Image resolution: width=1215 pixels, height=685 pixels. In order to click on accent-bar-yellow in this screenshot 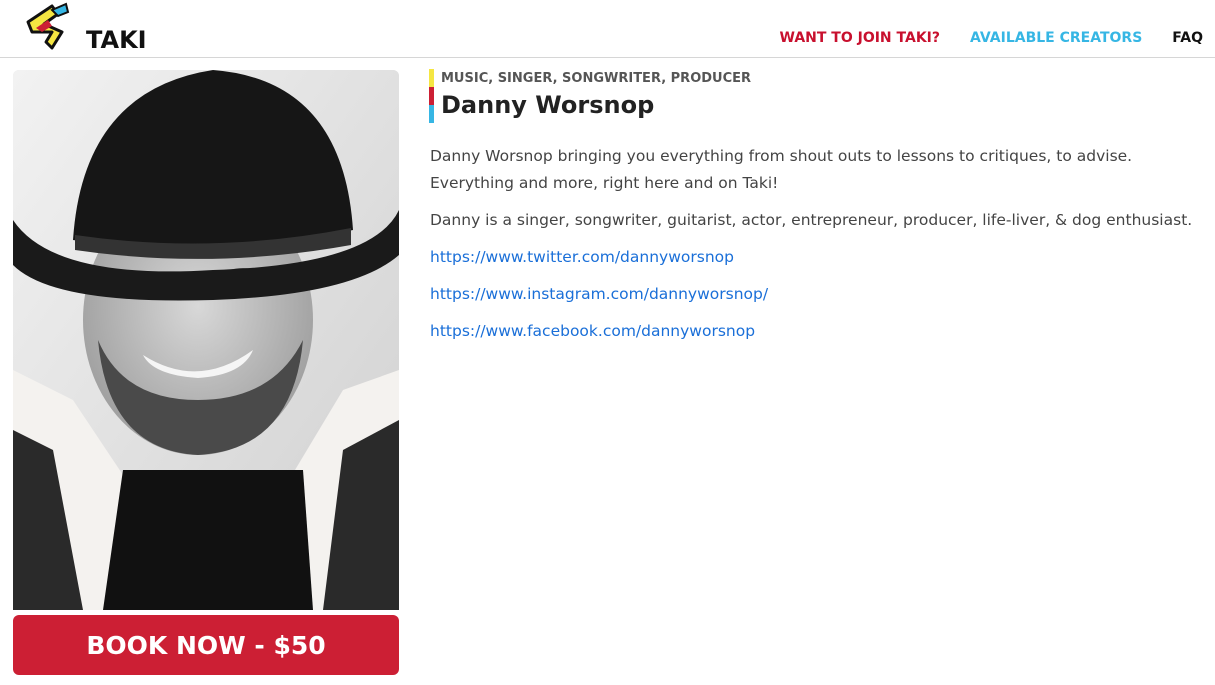, I will do `click(431, 78)`.